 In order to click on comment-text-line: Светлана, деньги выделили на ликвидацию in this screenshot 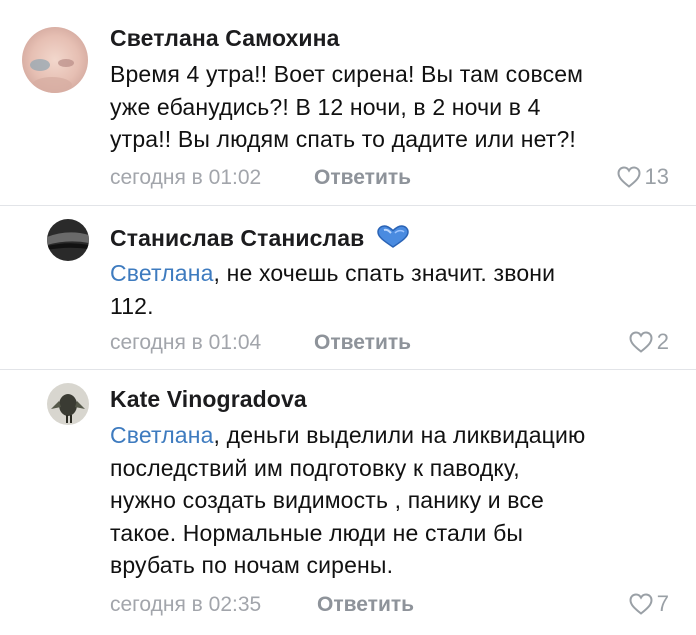, I will do `click(347, 435)`.